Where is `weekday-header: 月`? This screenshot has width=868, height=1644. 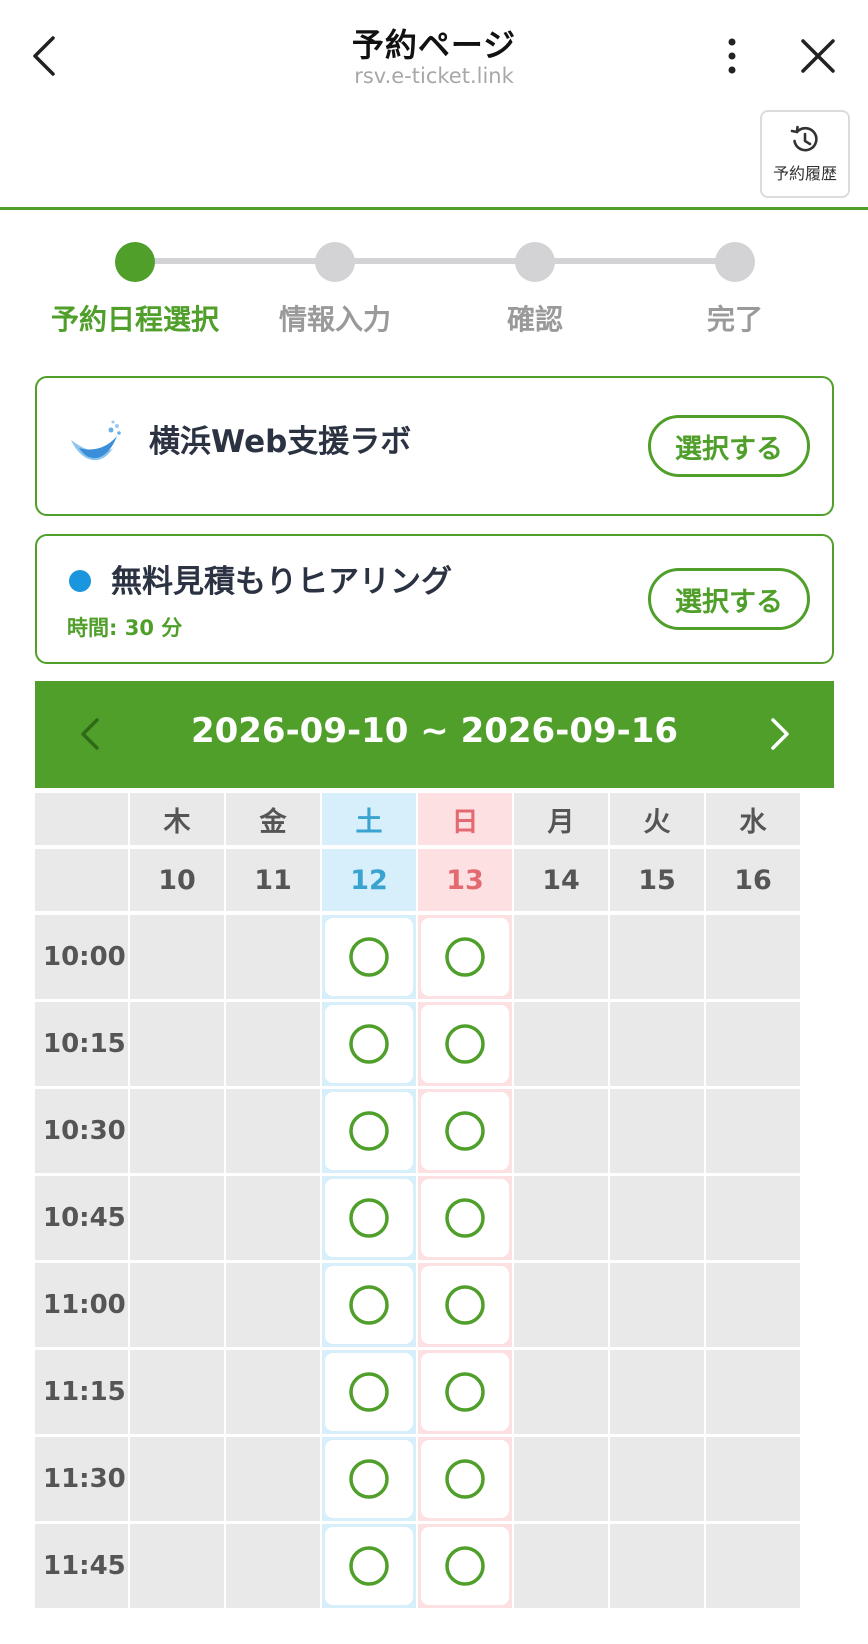 weekday-header: 月 is located at coordinates (561, 819).